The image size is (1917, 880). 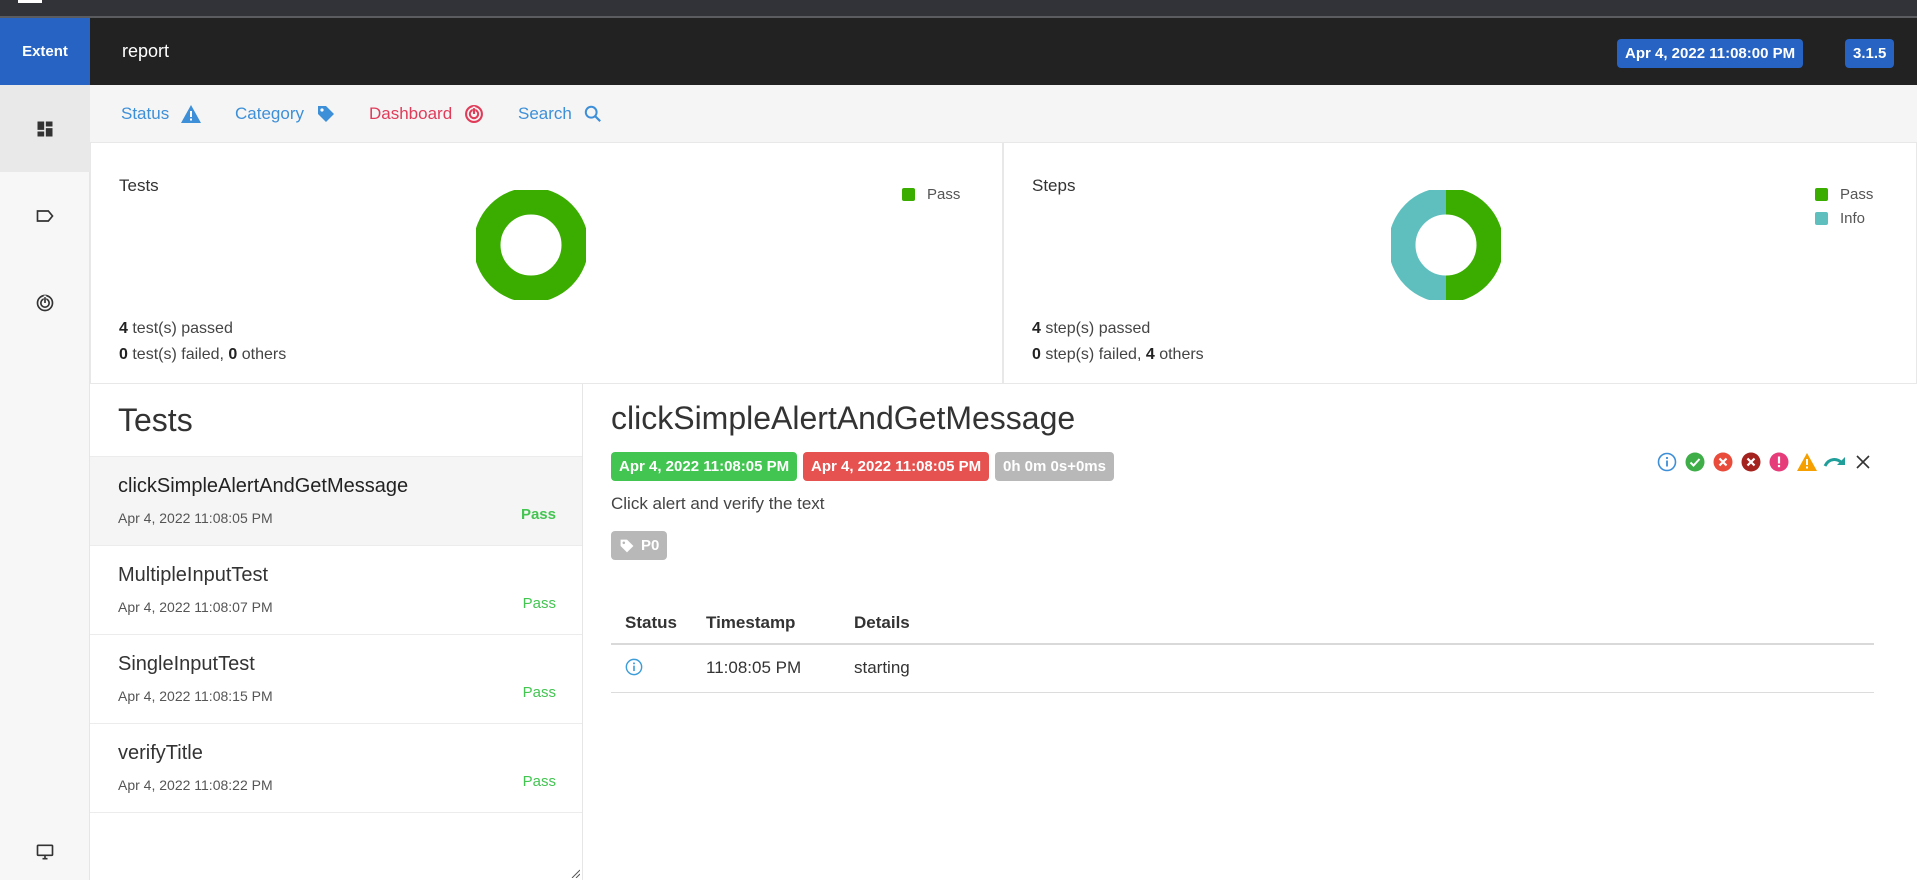 I want to click on sidebar-item-environment, so click(x=45, y=852).